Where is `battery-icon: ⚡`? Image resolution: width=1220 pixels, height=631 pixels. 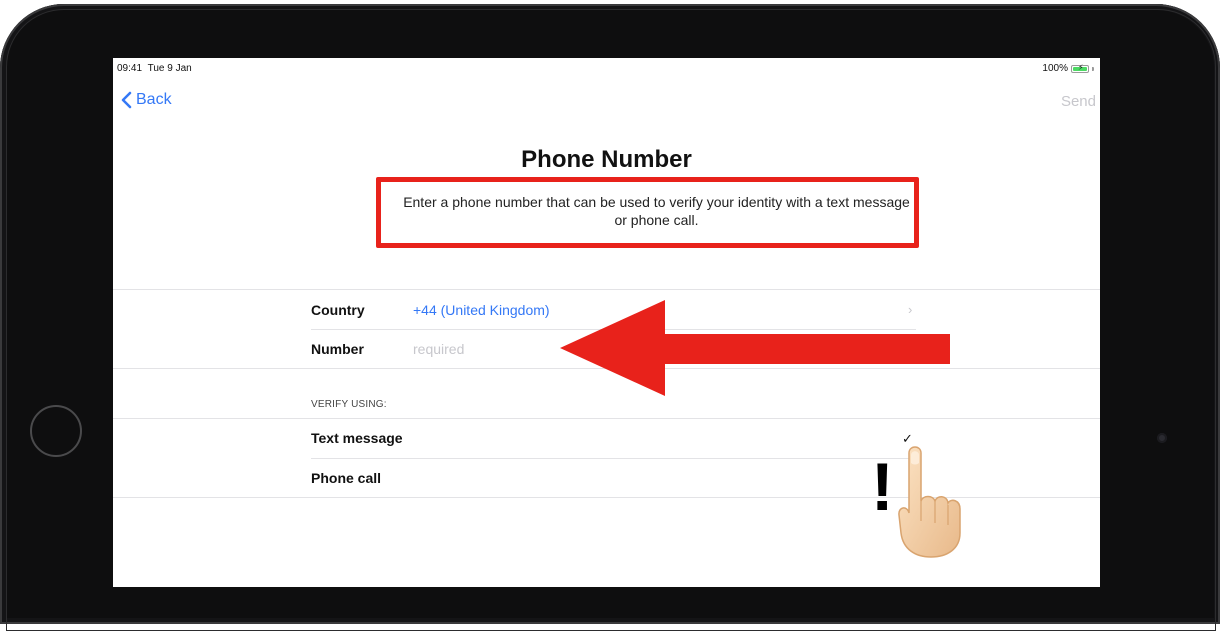 battery-icon: ⚡ is located at coordinates (1080, 68).